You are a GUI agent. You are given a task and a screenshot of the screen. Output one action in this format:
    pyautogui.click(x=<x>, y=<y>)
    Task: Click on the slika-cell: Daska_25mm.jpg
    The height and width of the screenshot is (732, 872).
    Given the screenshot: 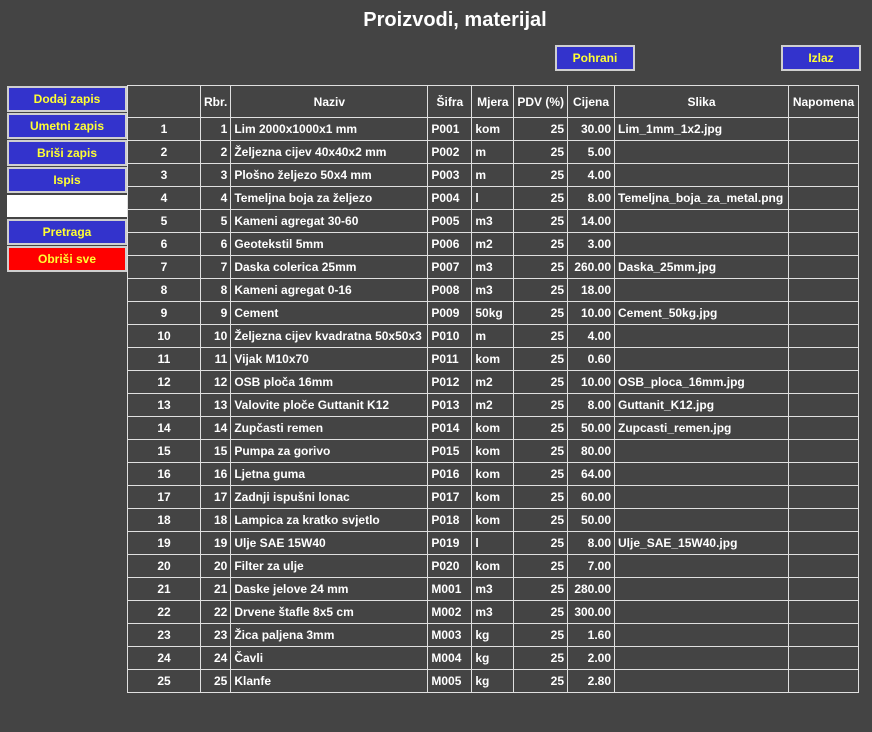 What is the action you would take?
    pyautogui.click(x=702, y=267)
    